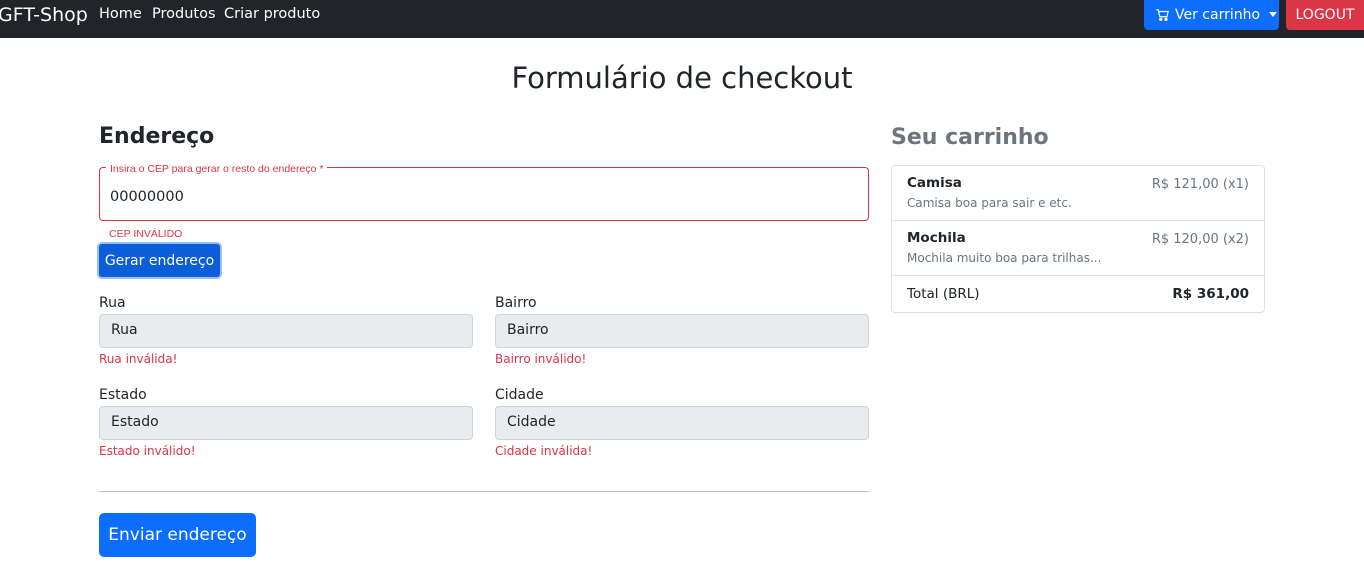 The width and height of the screenshot is (1364, 566). What do you see at coordinates (1200, 239) in the screenshot?
I see `cart-item-price: R$ 120,00 (x2)` at bounding box center [1200, 239].